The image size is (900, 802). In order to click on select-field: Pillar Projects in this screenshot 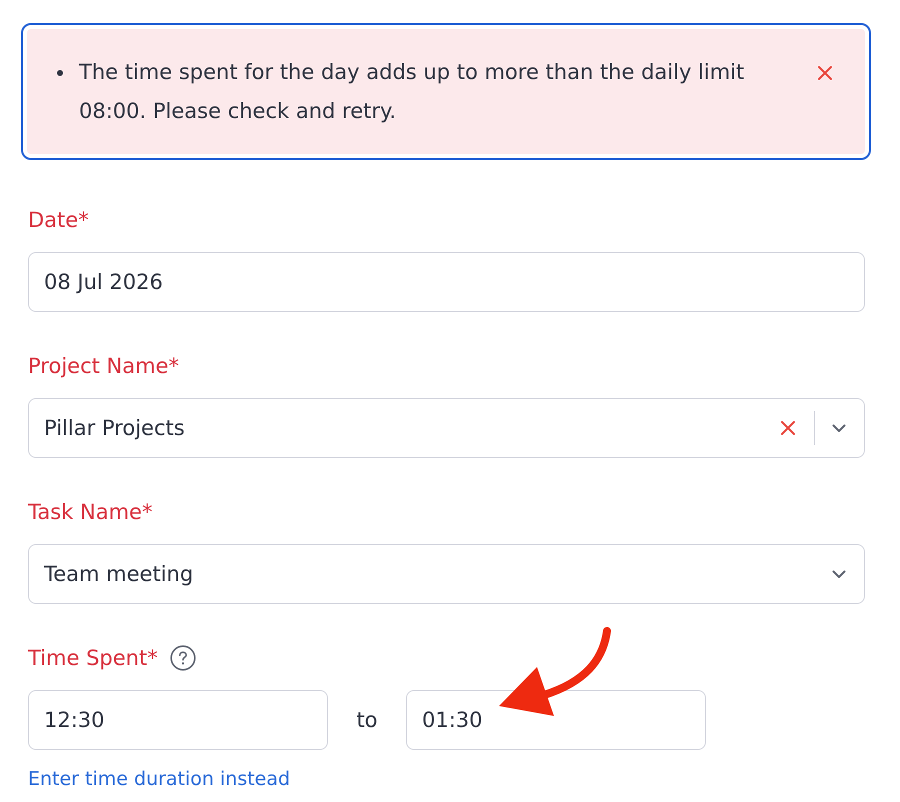, I will do `click(446, 428)`.